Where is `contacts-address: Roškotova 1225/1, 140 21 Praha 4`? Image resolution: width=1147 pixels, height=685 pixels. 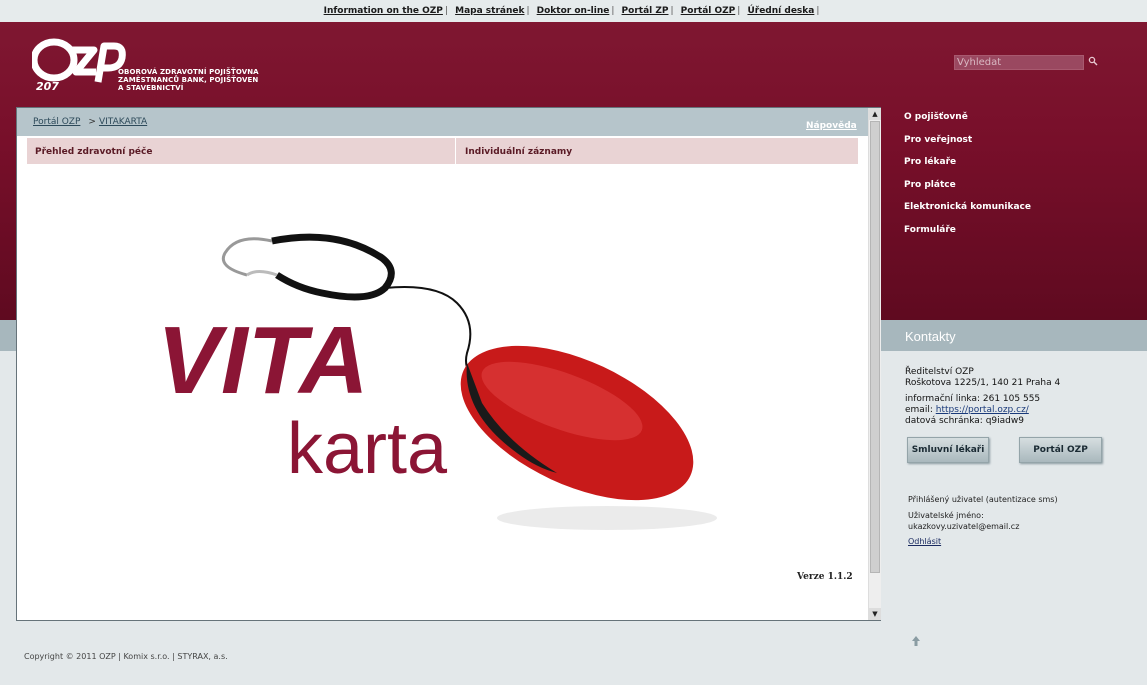
contacts-address: Roškotova 1225/1, 140 21 Praha 4 is located at coordinates (983, 383).